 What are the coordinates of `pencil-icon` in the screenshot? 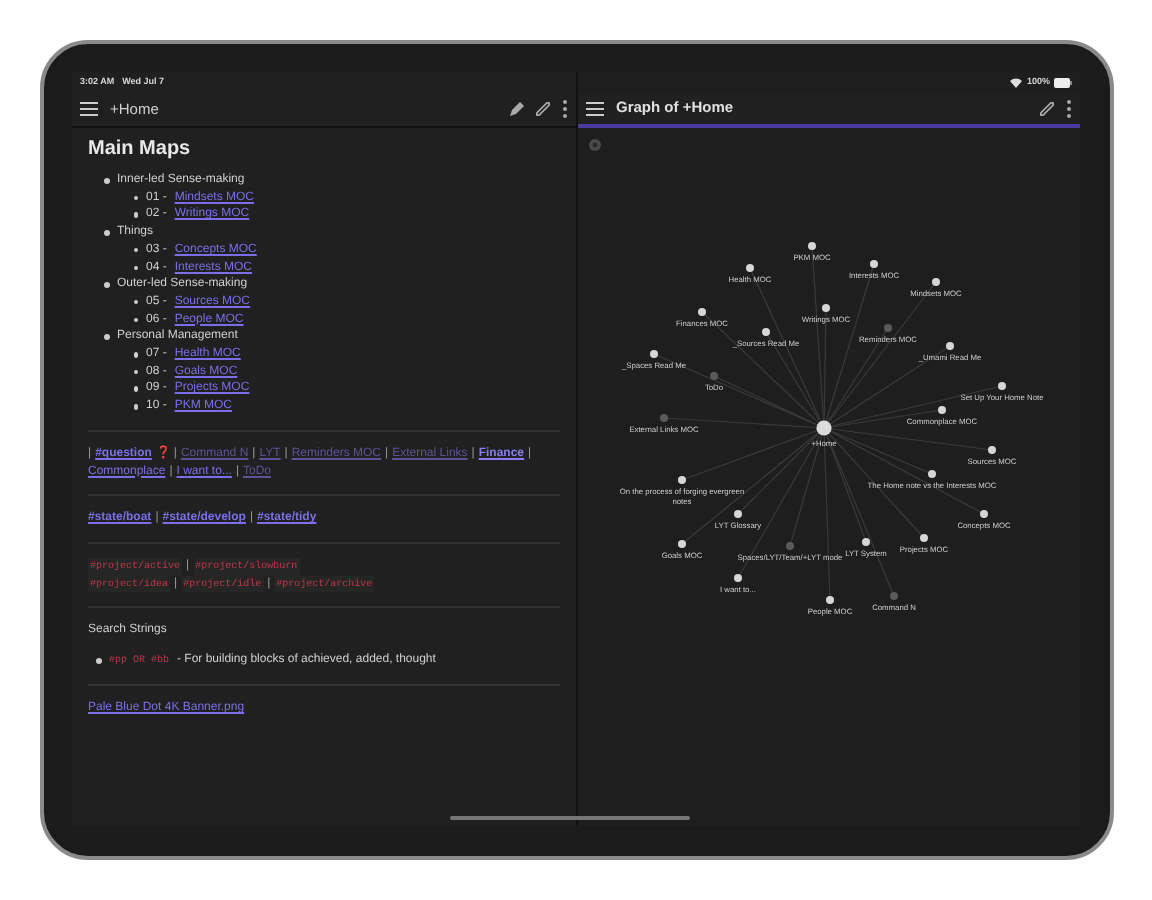 It's located at (516, 109).